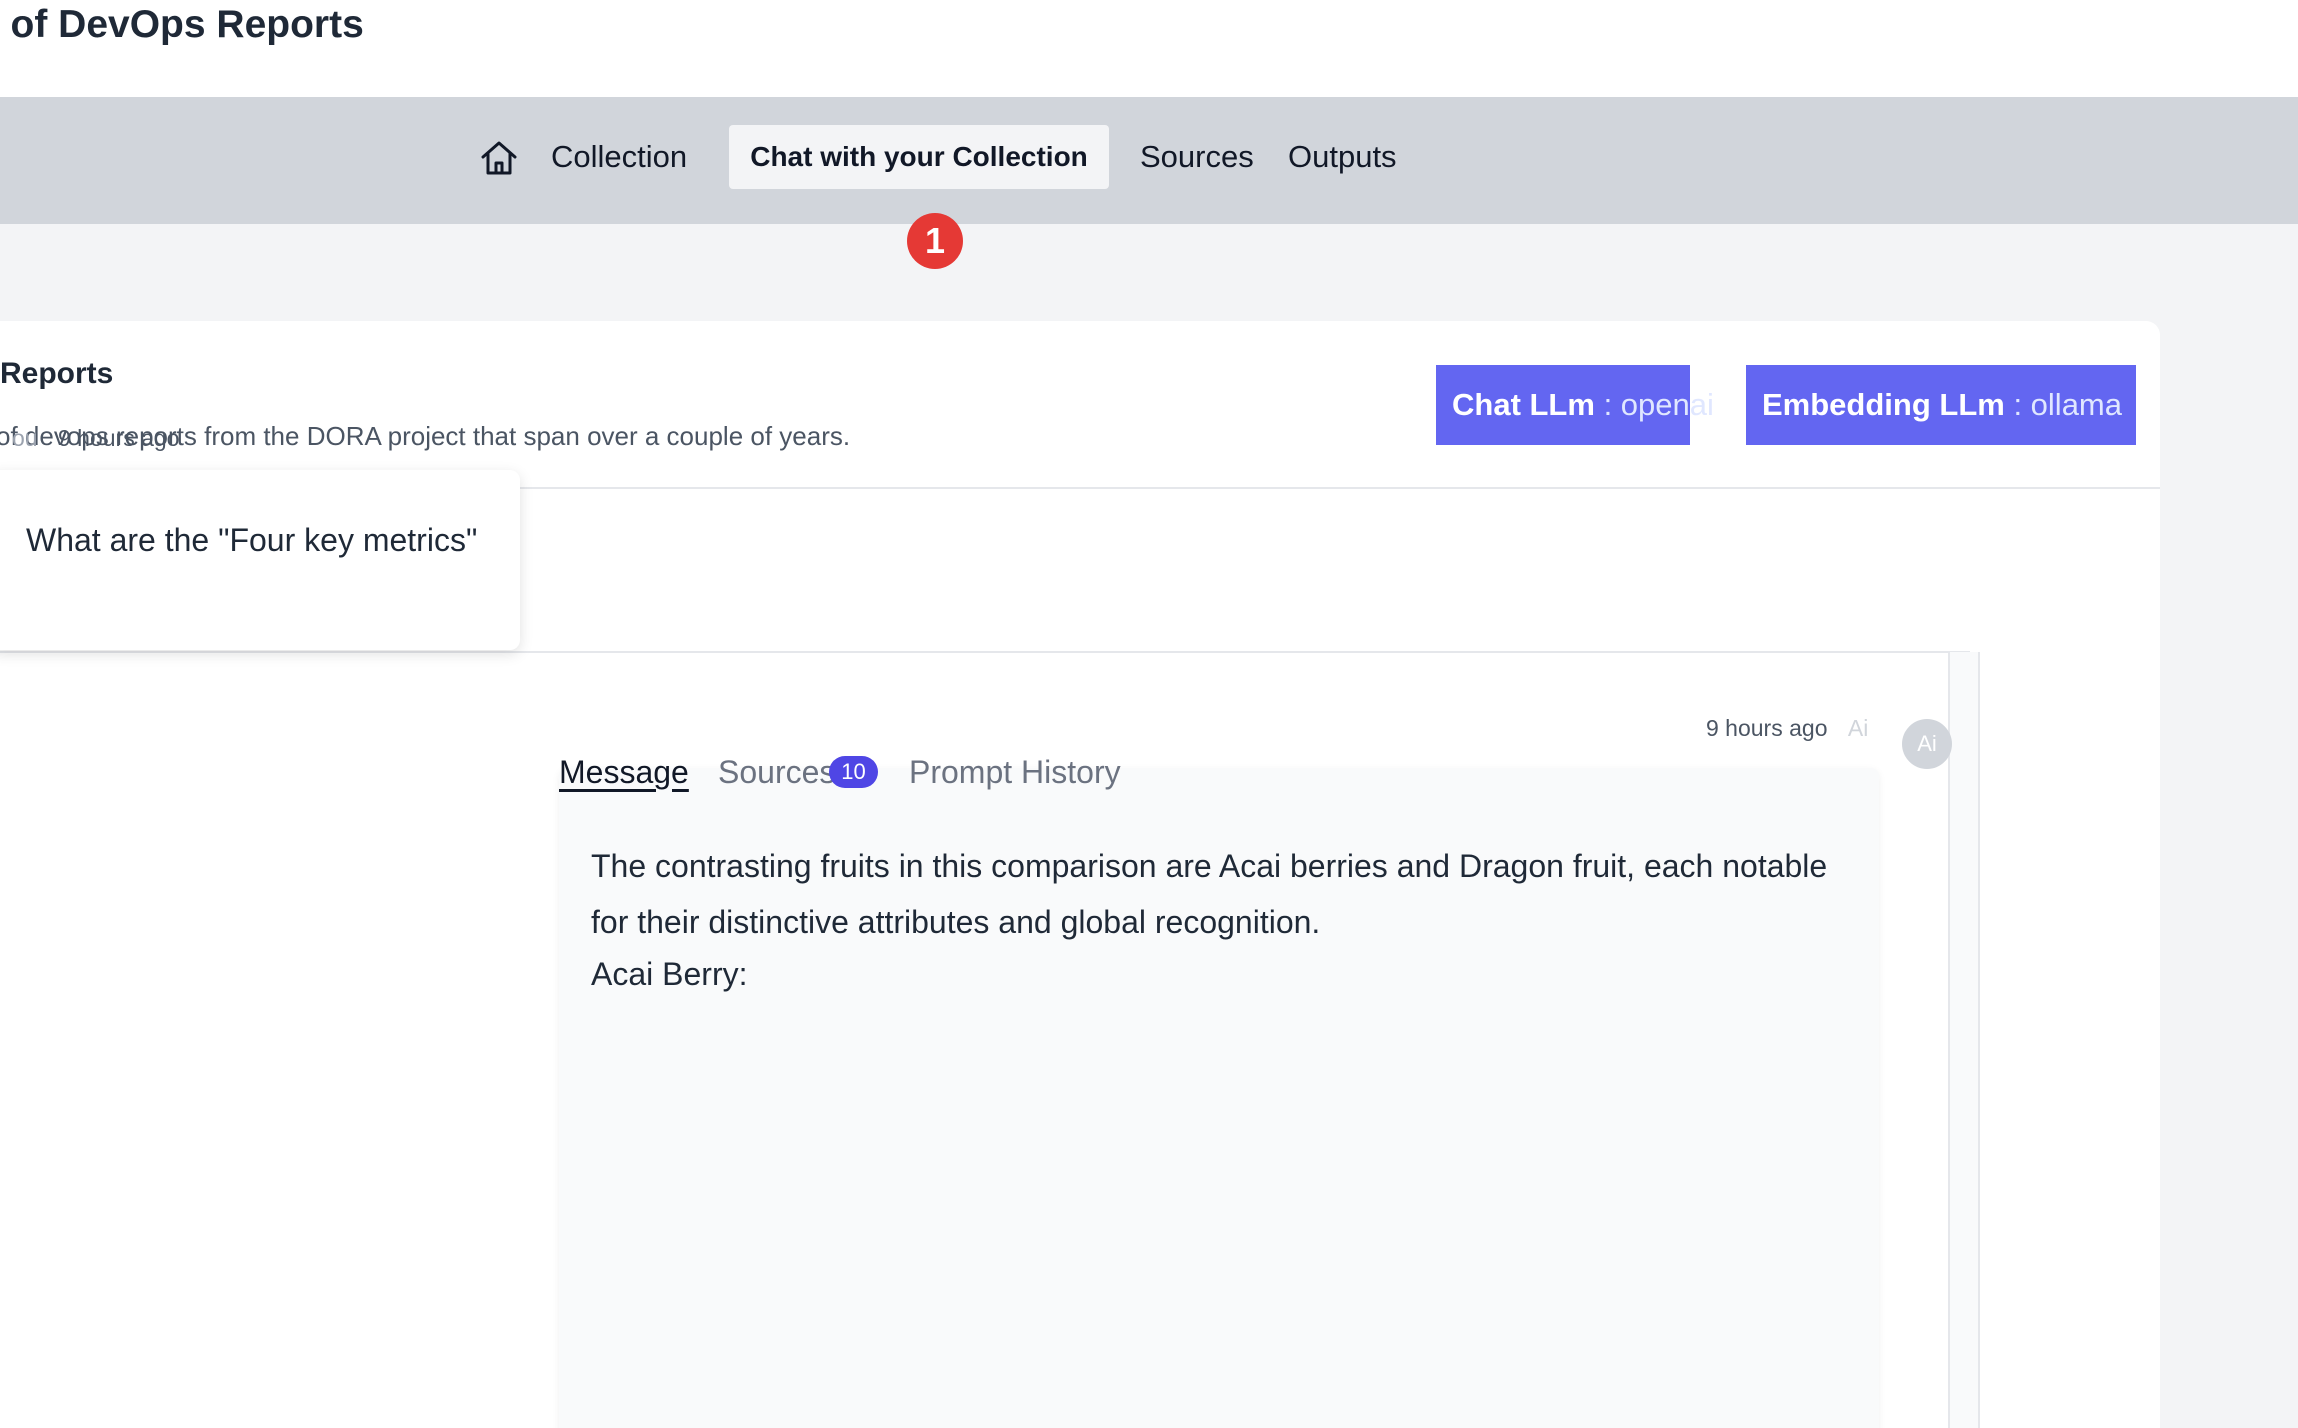  What do you see at coordinates (260, 560) in the screenshot?
I see `user-message-bubble: What are the "Four key metrics"` at bounding box center [260, 560].